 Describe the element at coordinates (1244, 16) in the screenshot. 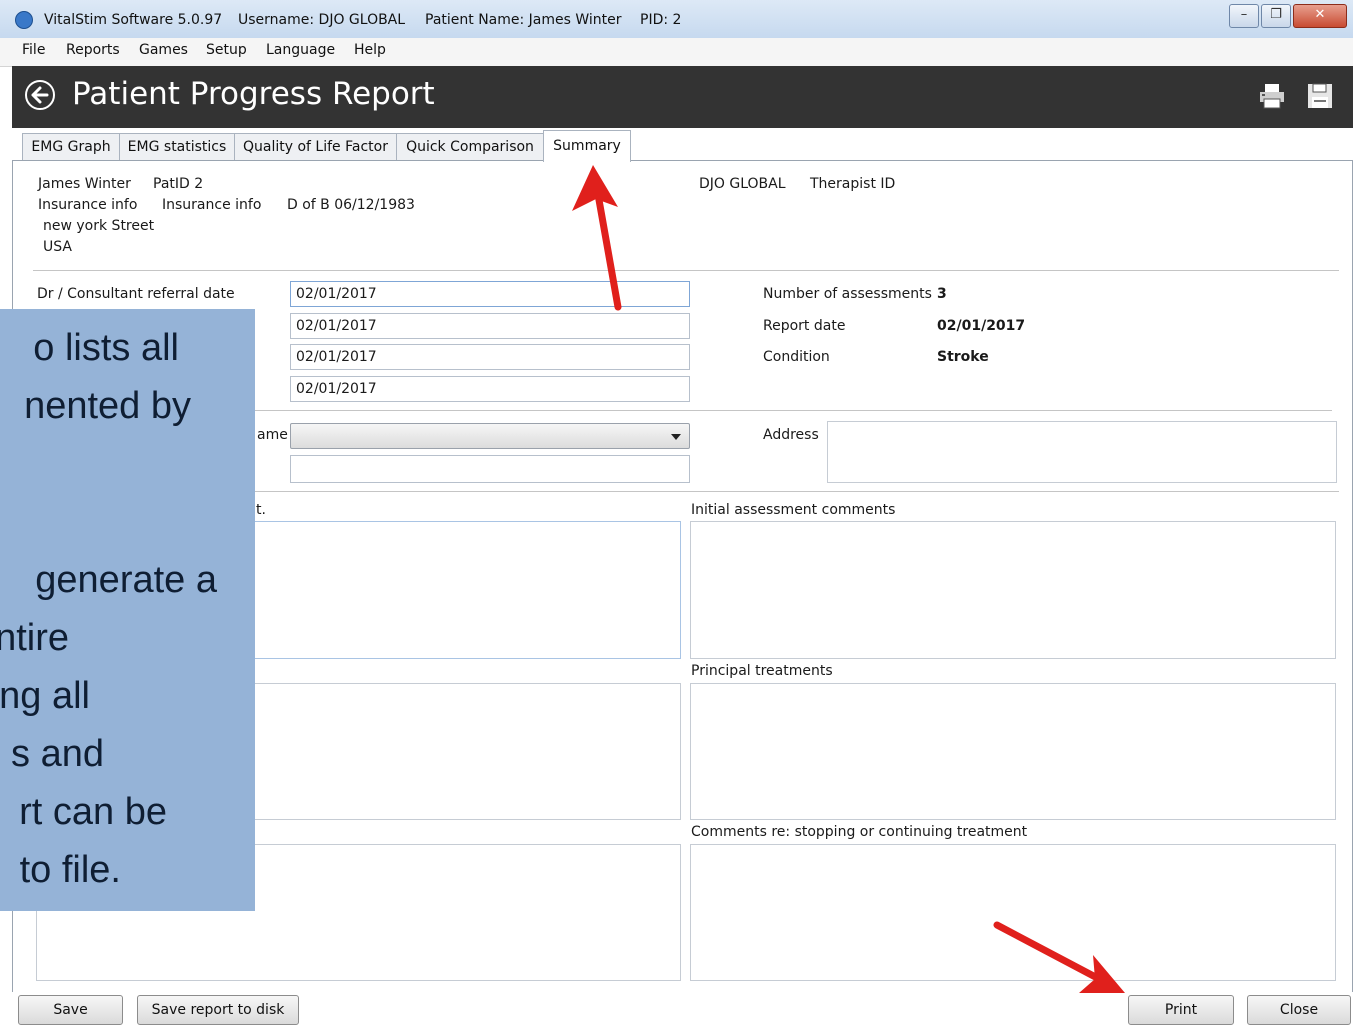

I see `minimize-icon: –` at that location.